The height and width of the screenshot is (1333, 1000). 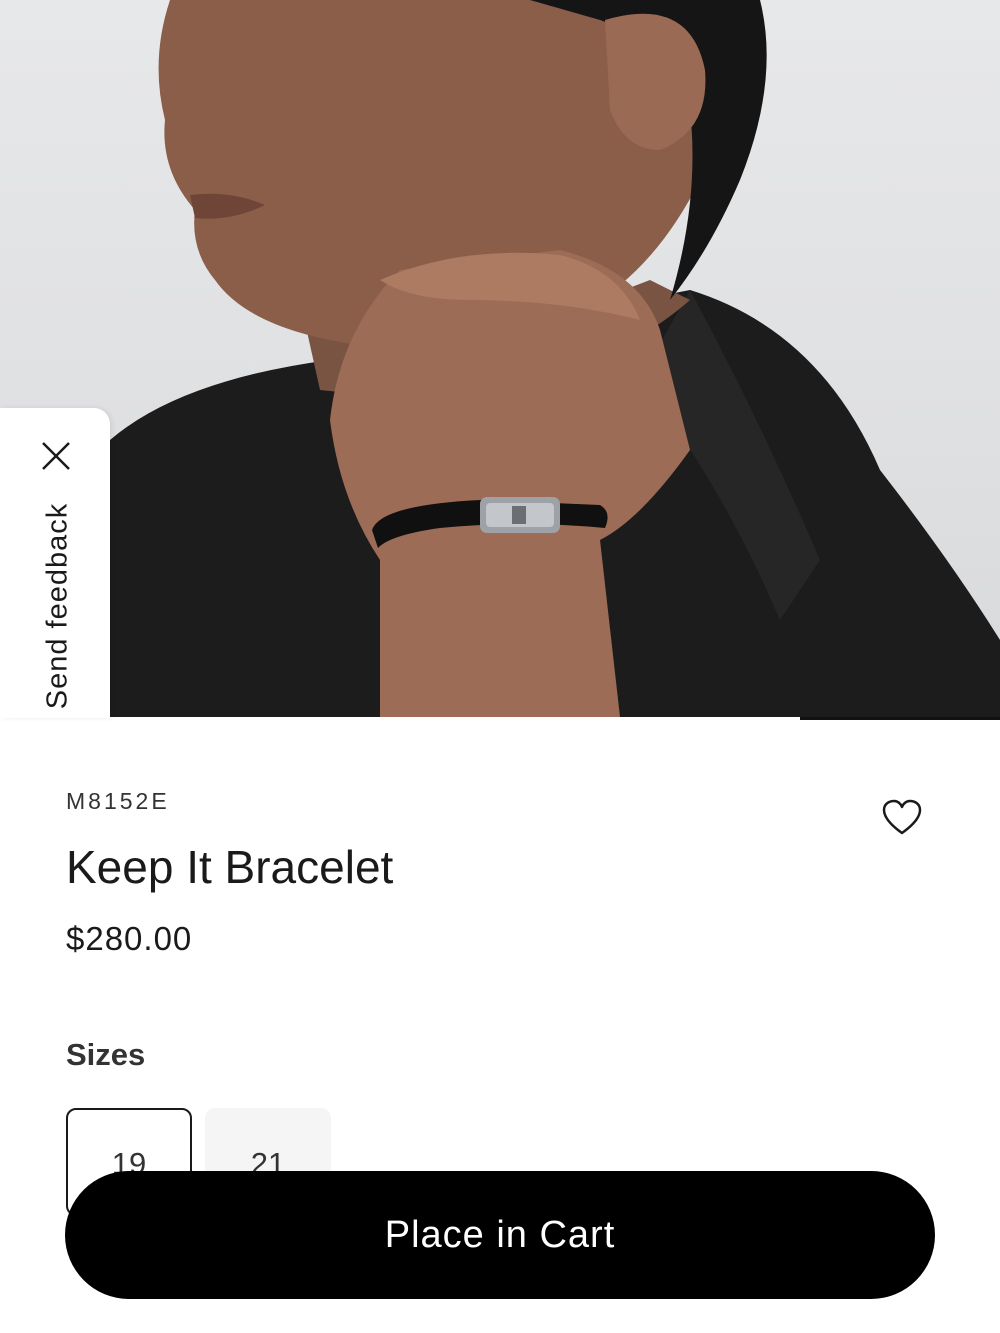 What do you see at coordinates (230, 867) in the screenshot?
I see `product-title: Keep It Bracelet` at bounding box center [230, 867].